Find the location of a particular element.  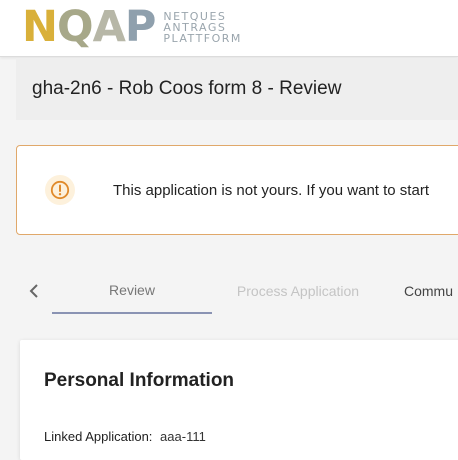

logo-wordmark: NETQUES ANTRAGS PLATTFORM is located at coordinates (202, 27).